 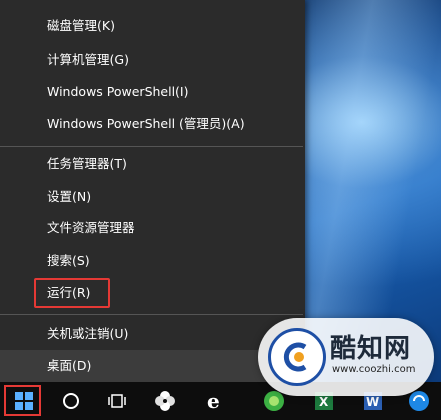 What do you see at coordinates (151, 60) in the screenshot?
I see `menu-item-computer-management: 计算机管理(G)` at bounding box center [151, 60].